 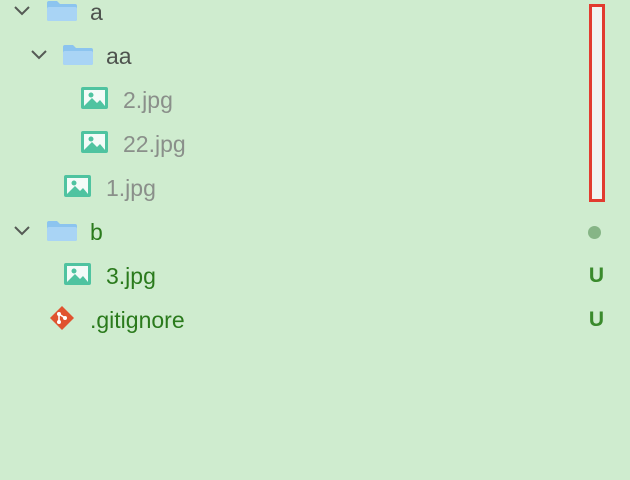 What do you see at coordinates (62, 318) in the screenshot?
I see `git-icon` at bounding box center [62, 318].